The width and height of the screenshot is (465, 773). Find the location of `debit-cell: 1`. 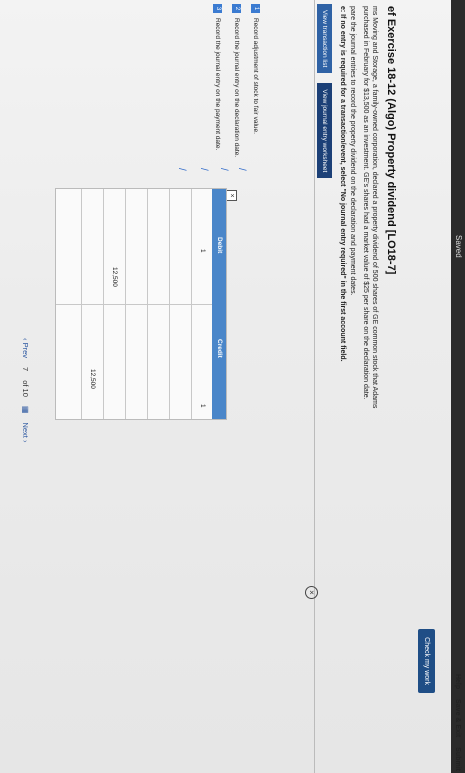

debit-cell: 1 is located at coordinates (202, 251).